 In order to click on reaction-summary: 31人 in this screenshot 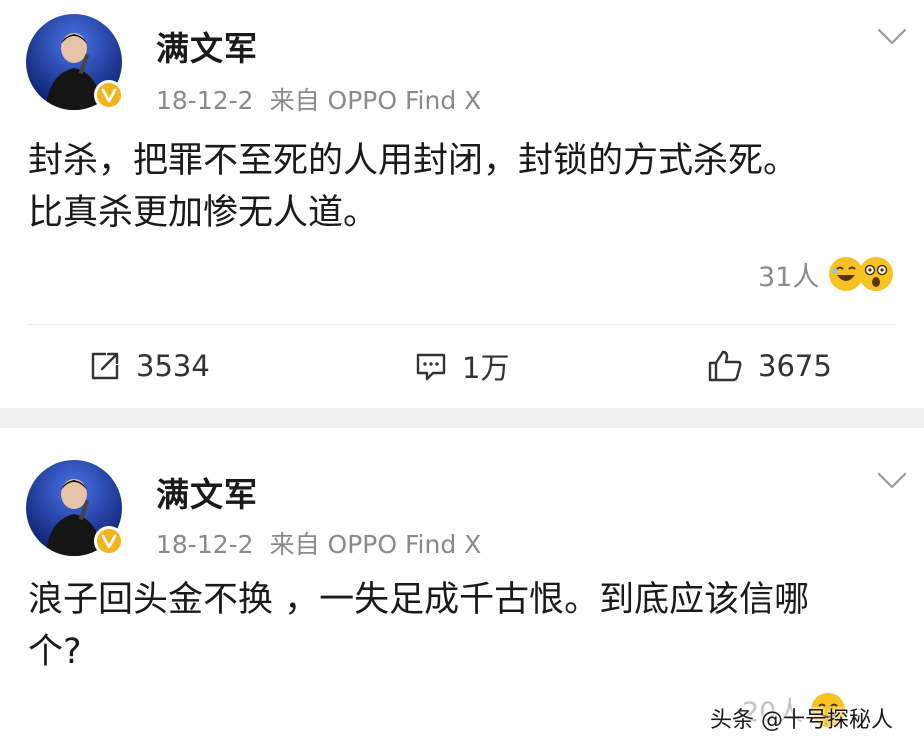, I will do `click(826, 274)`.